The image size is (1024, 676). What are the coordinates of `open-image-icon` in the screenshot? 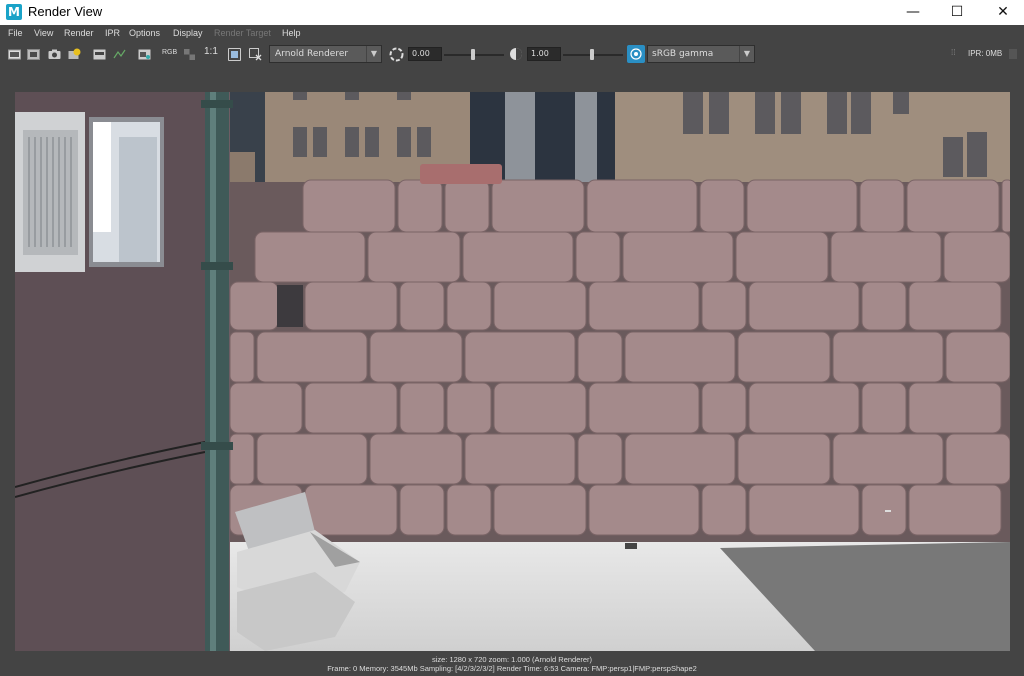 It's located at (144, 54).